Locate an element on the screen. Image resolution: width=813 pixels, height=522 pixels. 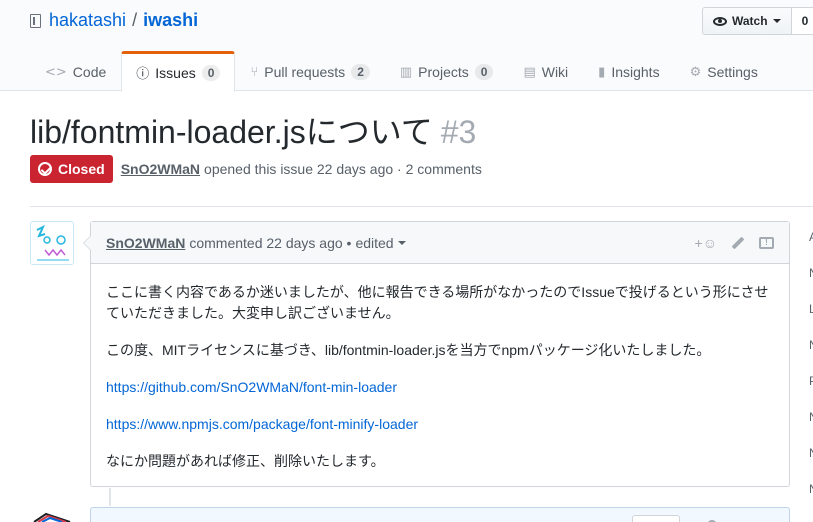
watch-button: Watch is located at coordinates (747, 21).